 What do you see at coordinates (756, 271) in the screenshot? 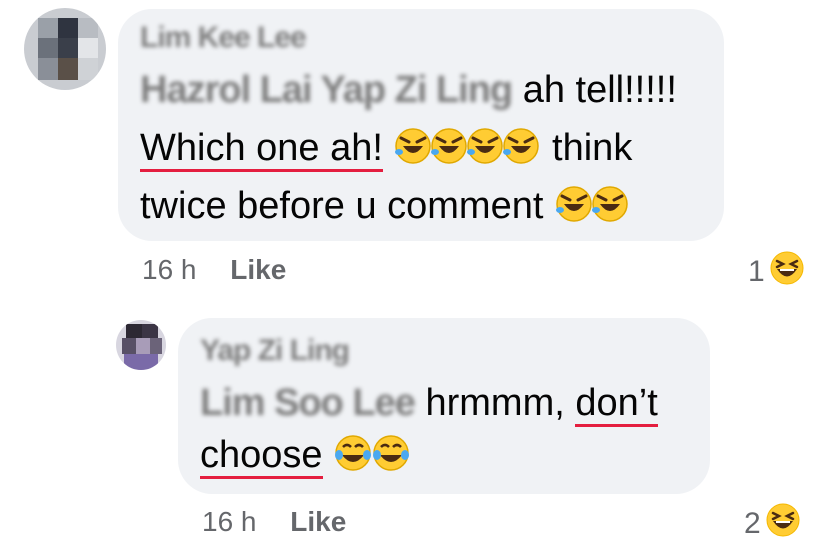
I see `reaction-count: 1` at bounding box center [756, 271].